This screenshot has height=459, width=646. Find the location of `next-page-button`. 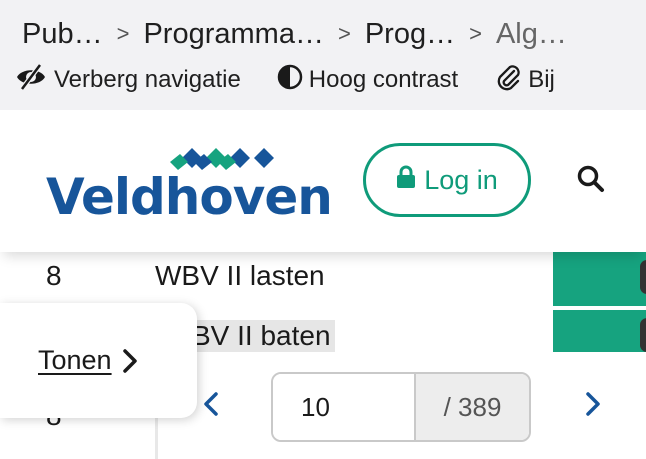

next-page-button is located at coordinates (593, 406).